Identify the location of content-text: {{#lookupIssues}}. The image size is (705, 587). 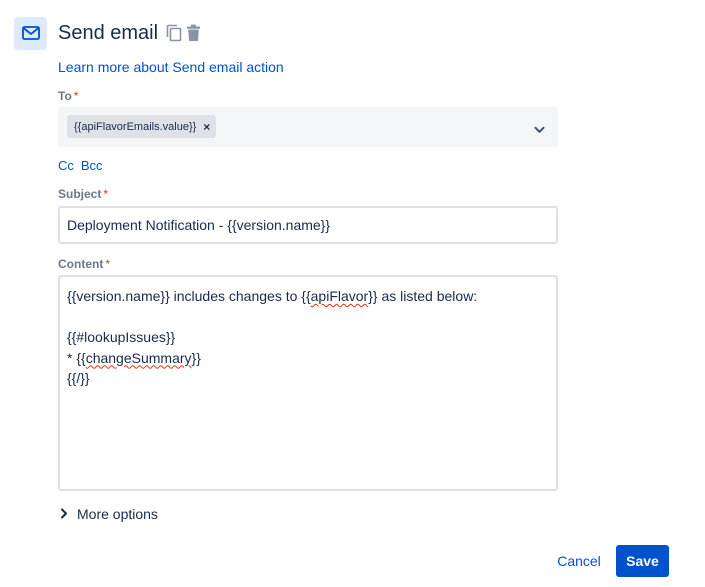
(121, 337).